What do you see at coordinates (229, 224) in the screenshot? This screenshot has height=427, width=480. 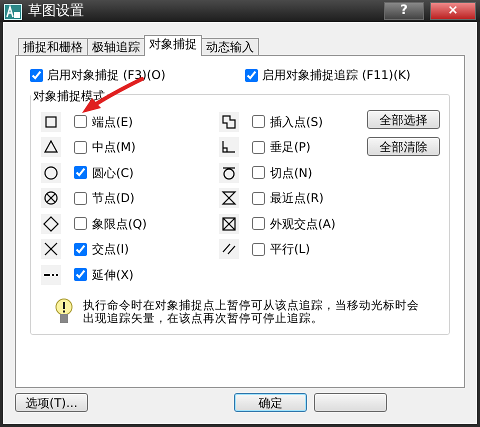 I see `crossed-square-icon` at bounding box center [229, 224].